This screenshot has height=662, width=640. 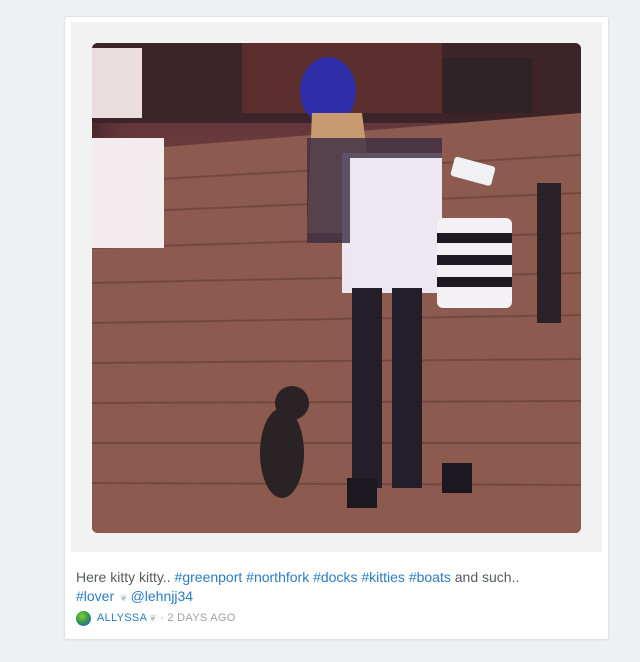 I want to click on truck-shape, so click(x=487, y=85).